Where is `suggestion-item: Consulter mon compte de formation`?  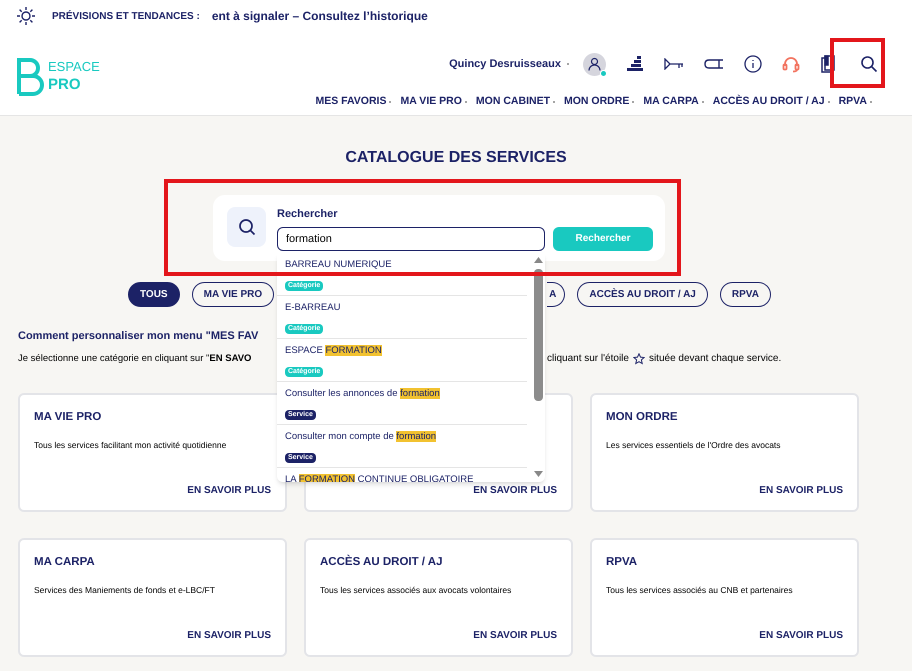 suggestion-item: Consulter mon compte de formation is located at coordinates (406, 436).